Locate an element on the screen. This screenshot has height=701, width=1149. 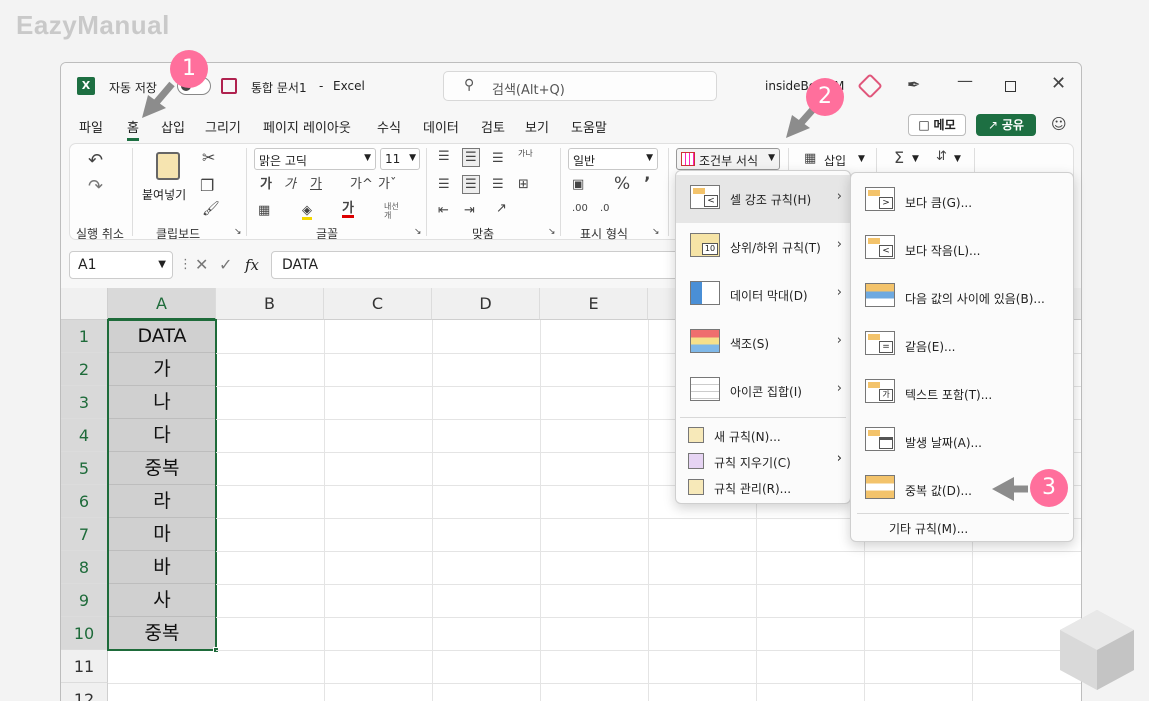
step-badge-3: 3 is located at coordinates (1049, 488).